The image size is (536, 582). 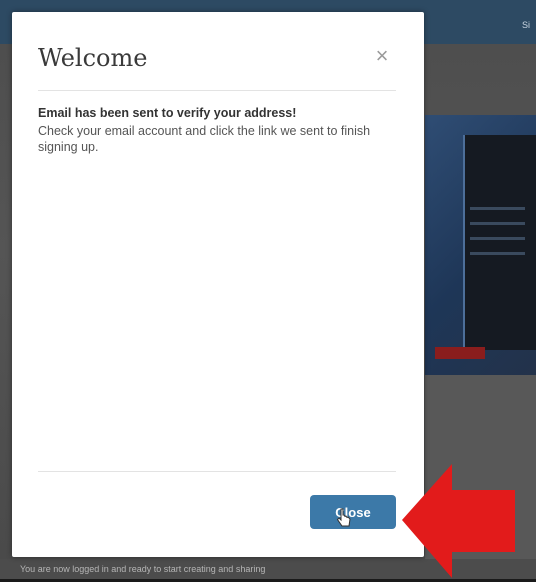 I want to click on hand-cursor-icon, so click(x=343, y=517).